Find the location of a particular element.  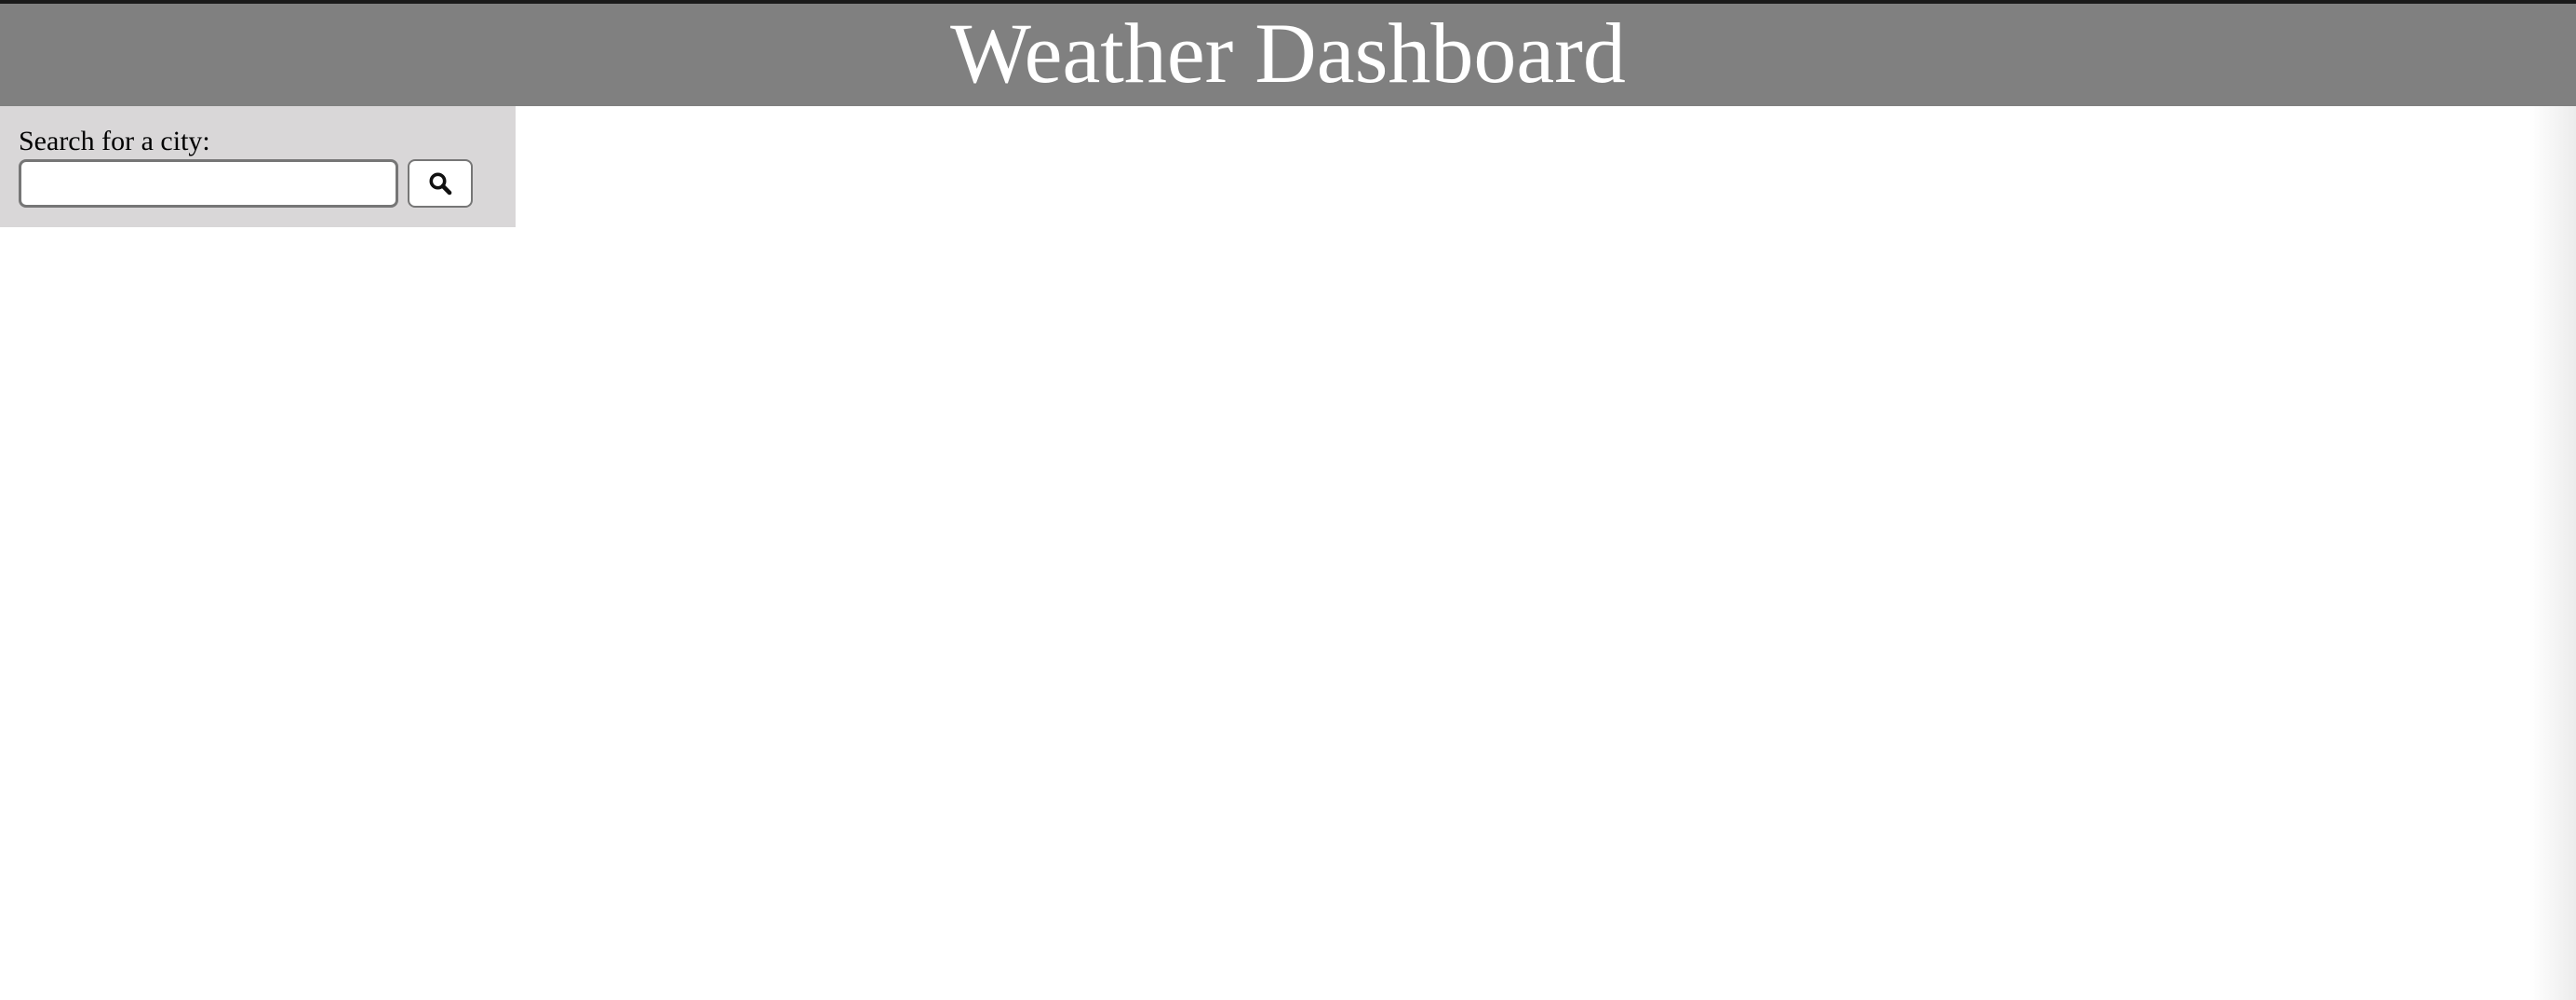

search-label: Search for a city: is located at coordinates (114, 141).